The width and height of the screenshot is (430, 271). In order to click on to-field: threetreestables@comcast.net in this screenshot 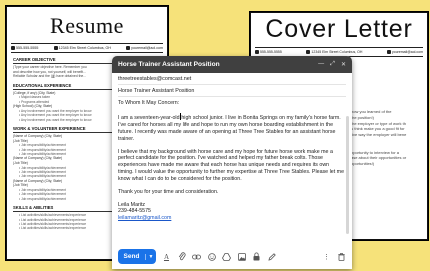, I will do `click(232, 79)`.